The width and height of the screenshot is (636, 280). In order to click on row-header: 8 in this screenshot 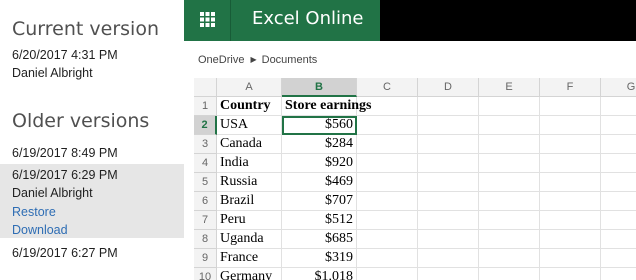, I will do `click(205, 239)`.